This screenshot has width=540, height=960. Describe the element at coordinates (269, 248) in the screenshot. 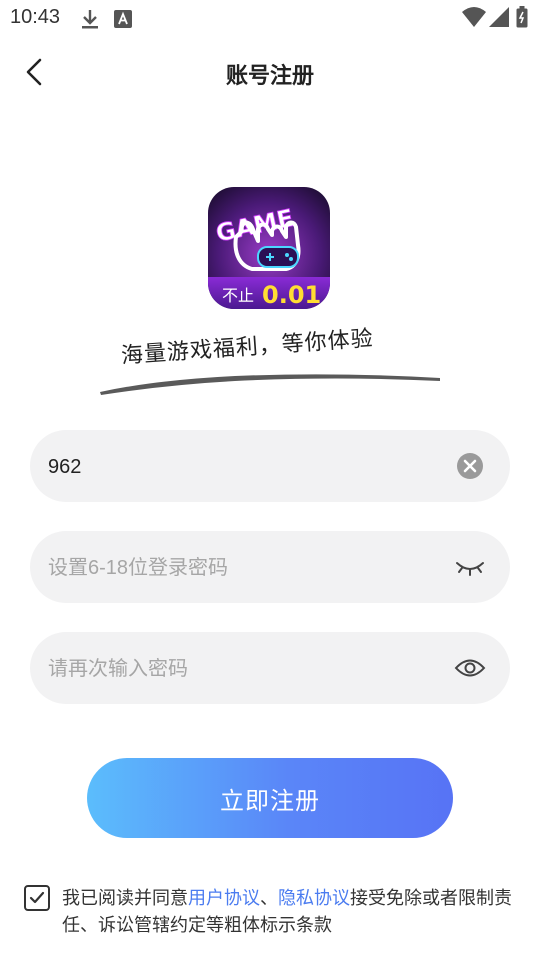

I see `app-logo: GAME 不止 0.01` at that location.